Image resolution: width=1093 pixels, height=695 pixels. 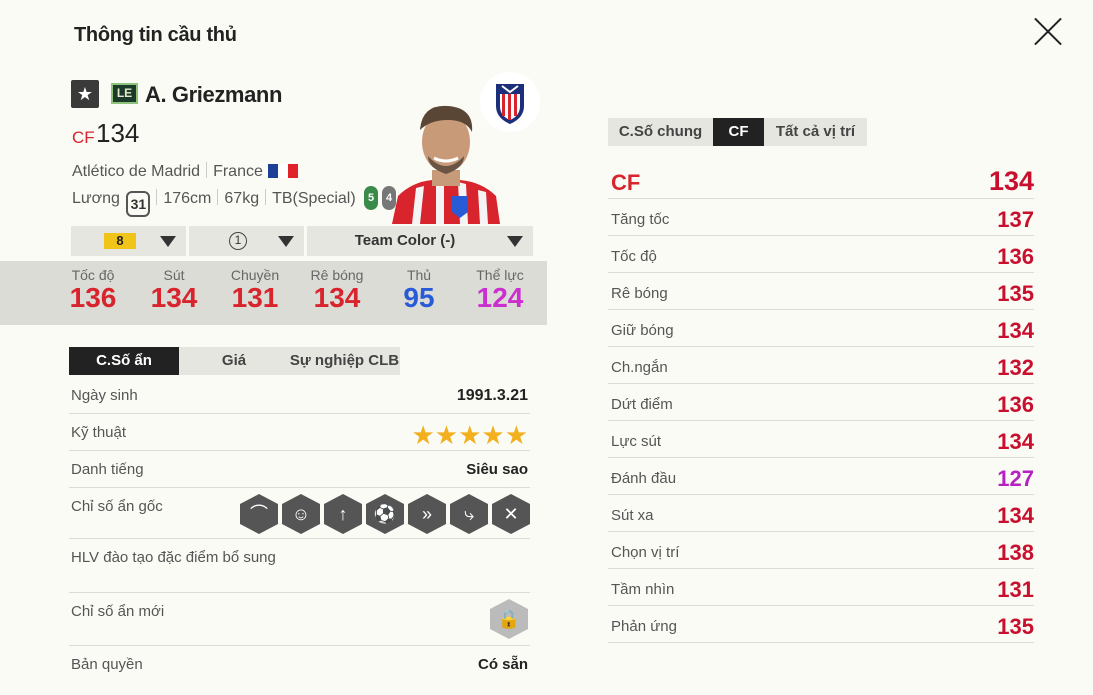 I want to click on trait-technical-dribbler-icon: ⚽, so click(x=385, y=514).